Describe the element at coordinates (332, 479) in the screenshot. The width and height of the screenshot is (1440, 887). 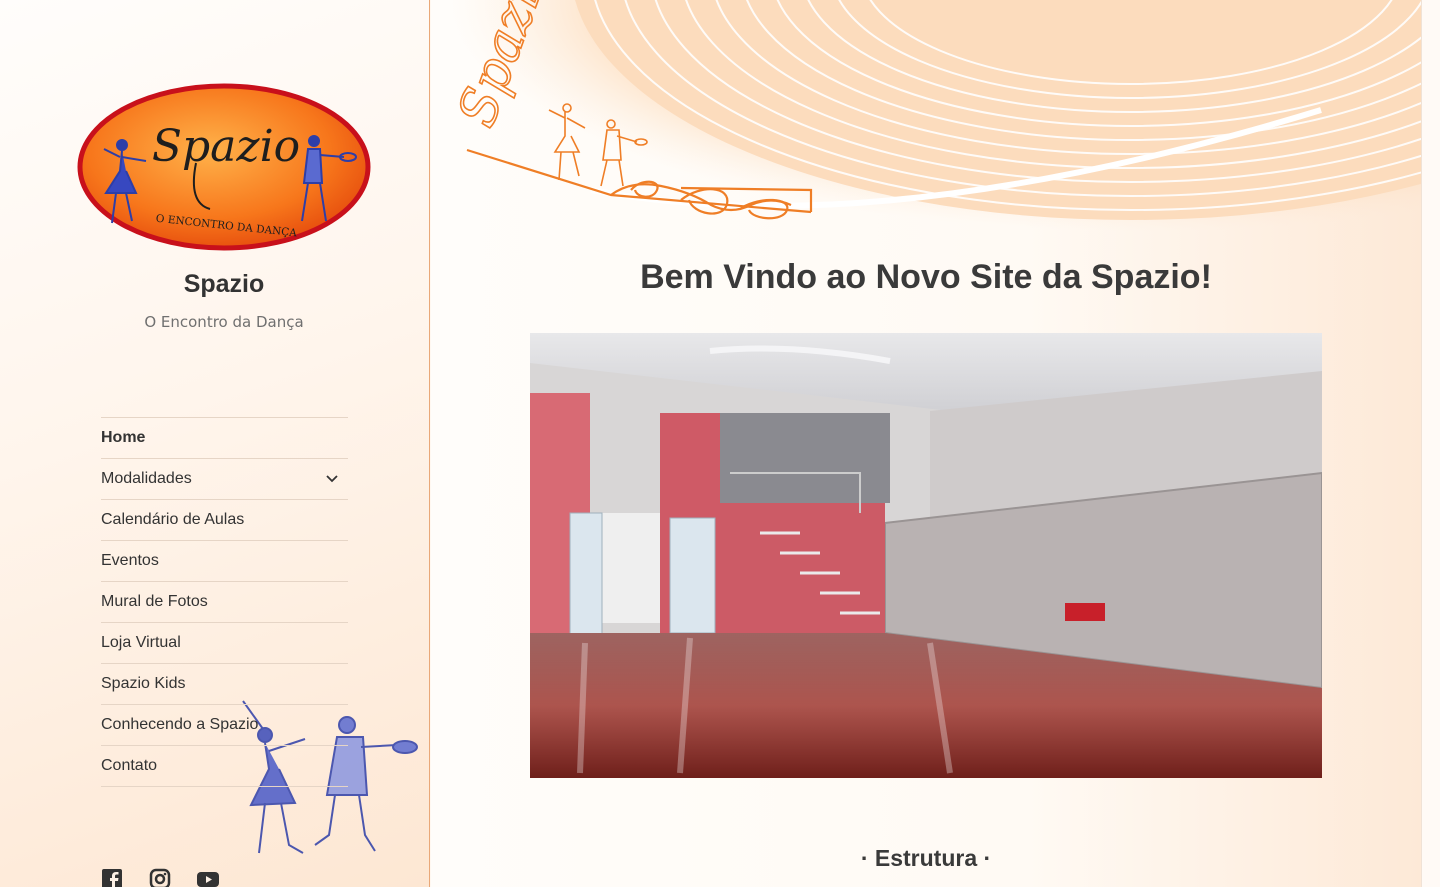
I see `chevron-down-icon` at that location.